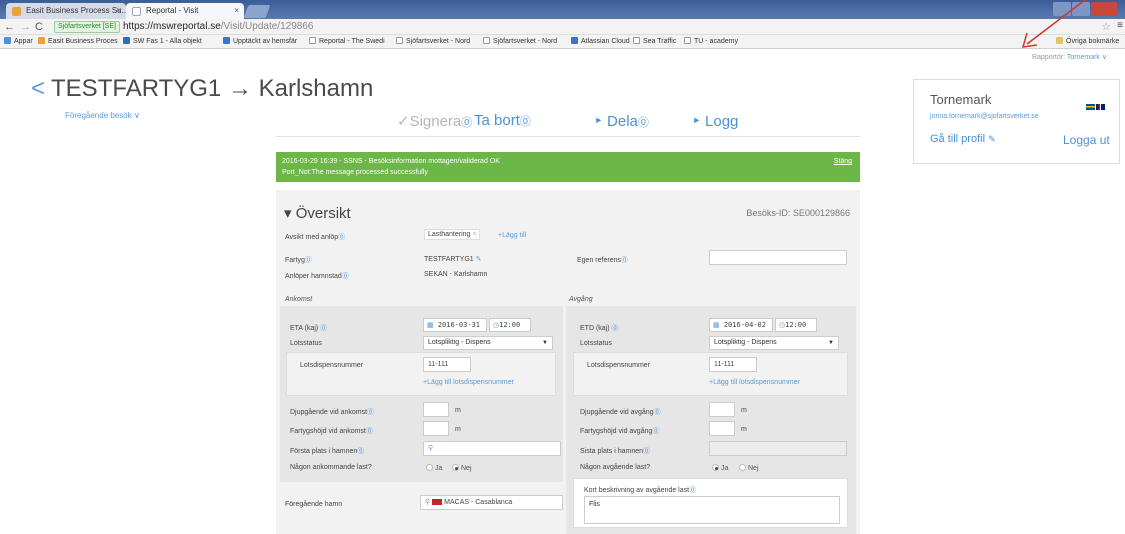 The image size is (1125, 534). Describe the element at coordinates (963, 139) in the screenshot. I see `go-to-profile-link: Gå till profil ✎` at that location.